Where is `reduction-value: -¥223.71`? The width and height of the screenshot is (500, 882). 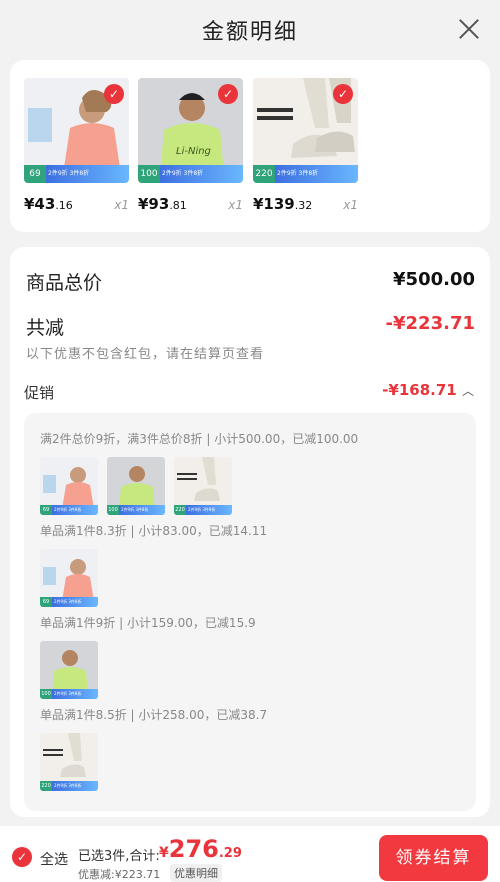 reduction-value: -¥223.71 is located at coordinates (430, 323).